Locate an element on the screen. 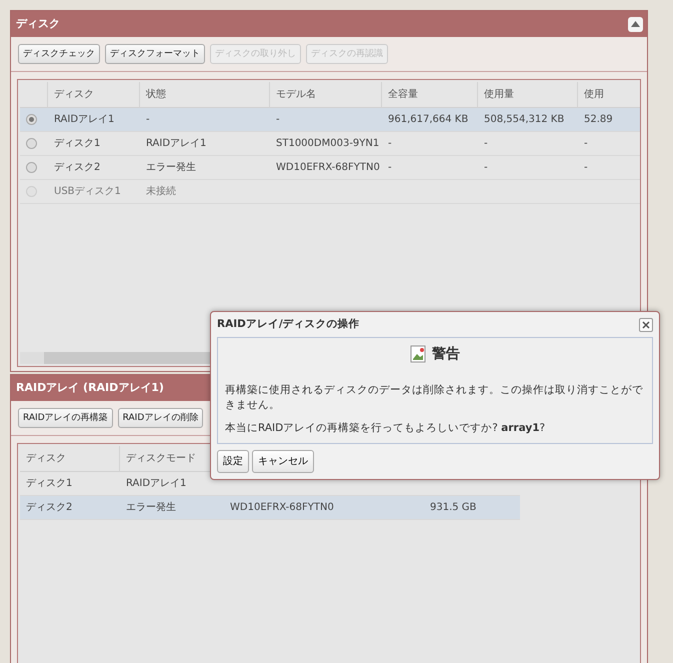  close-button is located at coordinates (646, 325).